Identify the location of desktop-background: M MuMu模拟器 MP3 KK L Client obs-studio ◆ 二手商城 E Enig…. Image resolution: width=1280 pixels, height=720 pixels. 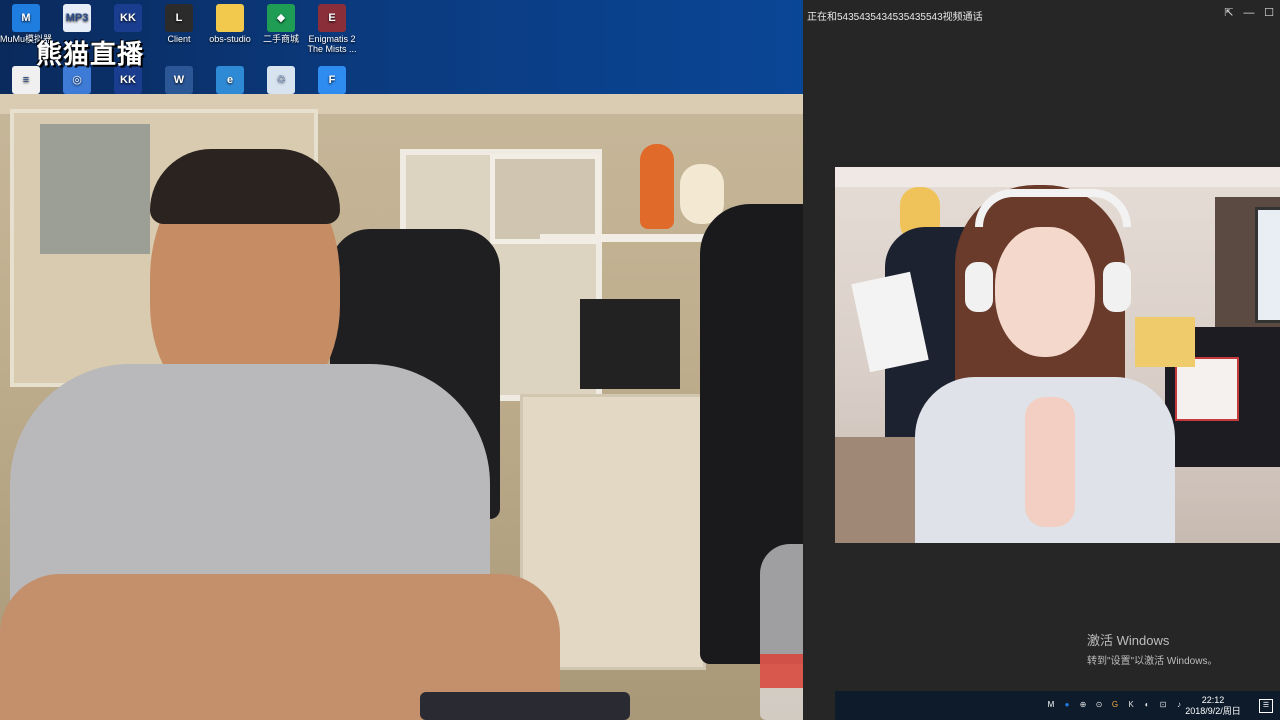
(401, 47).